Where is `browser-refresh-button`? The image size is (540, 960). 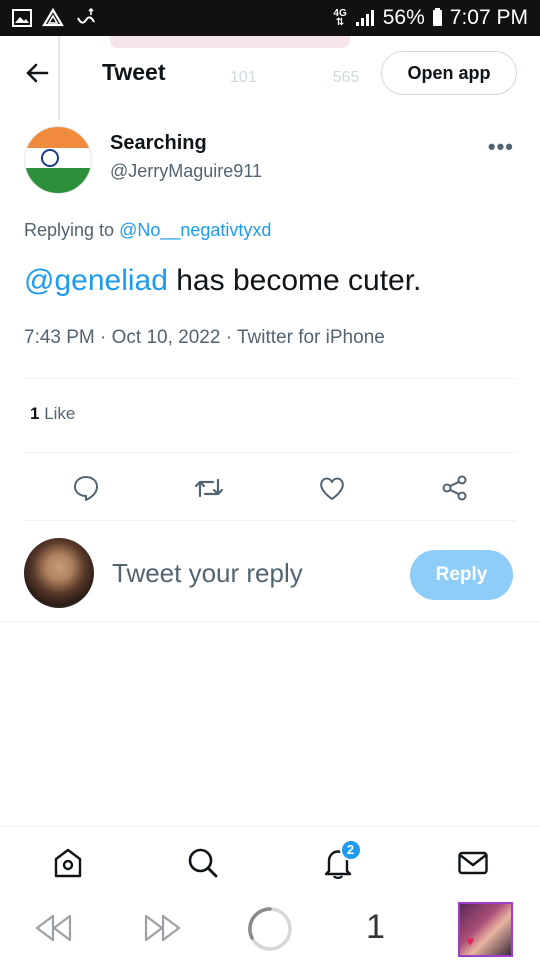 browser-refresh-button is located at coordinates (270, 929).